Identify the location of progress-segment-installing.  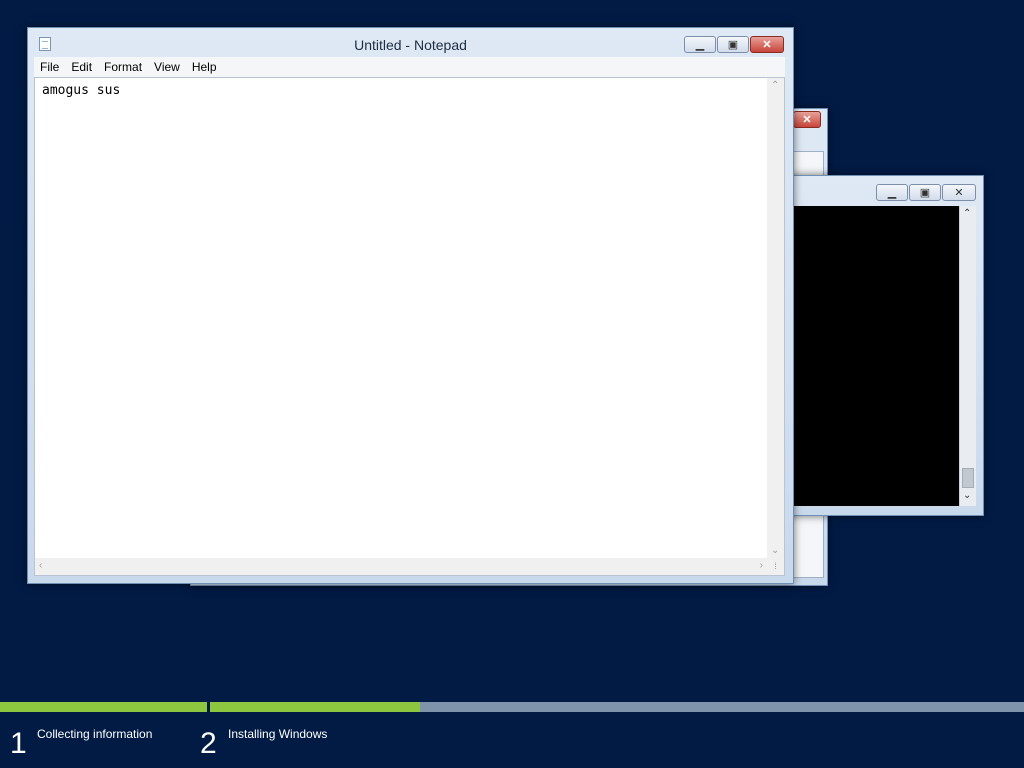
(617, 707).